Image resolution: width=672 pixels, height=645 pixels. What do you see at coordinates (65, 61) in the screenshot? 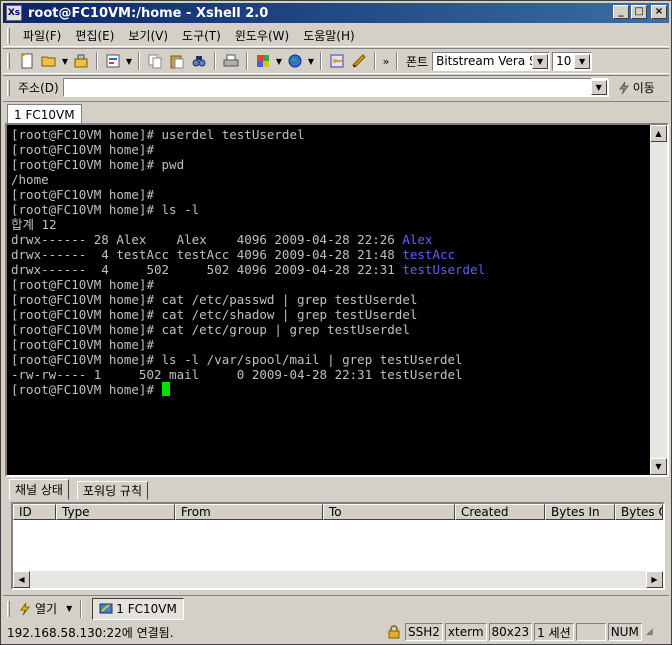
I see `open-dropdown-arrow-icon: ▼` at bounding box center [65, 61].